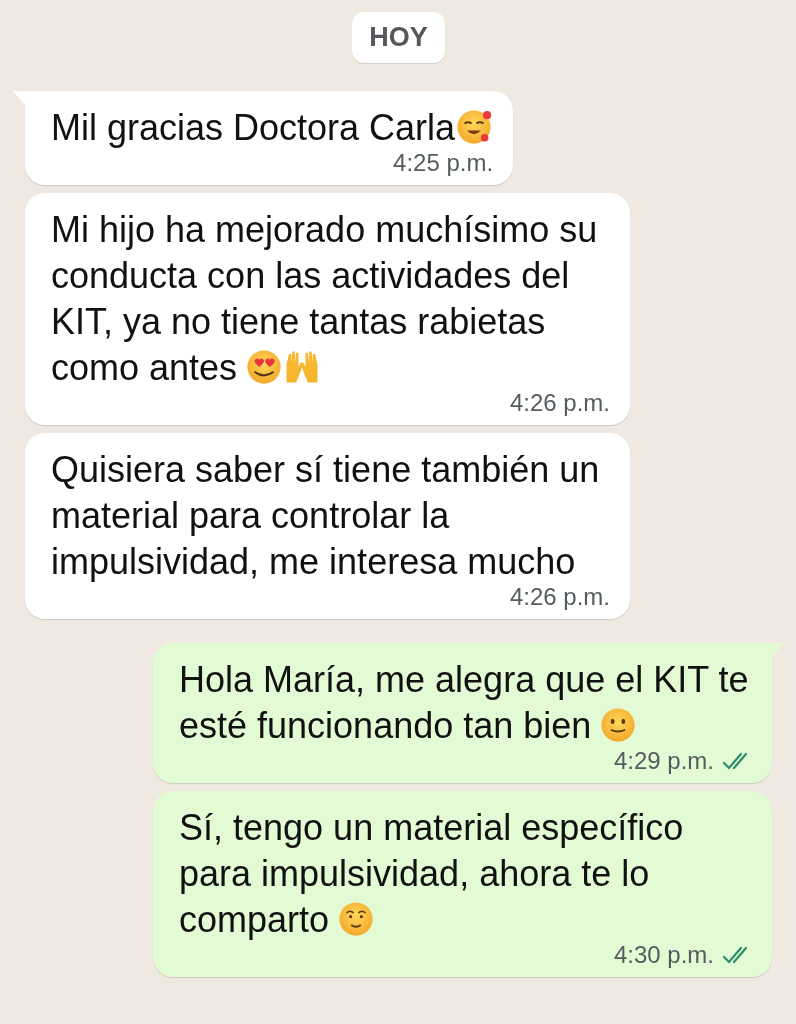 The height and width of the screenshot is (1024, 796). Describe the element at coordinates (272, 128) in the screenshot. I see `message-text: Mil gracias Doctora Carla` at that location.